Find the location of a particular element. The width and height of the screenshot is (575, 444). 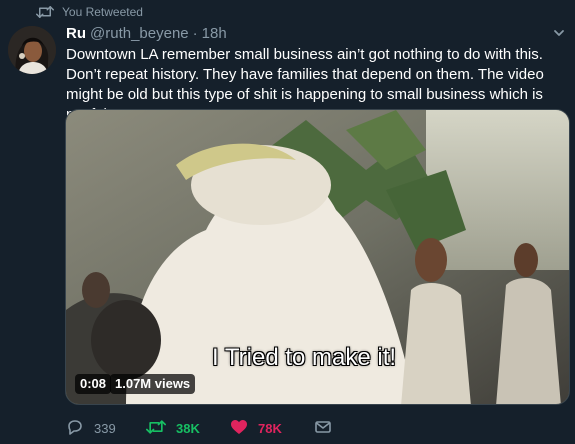

display-name: Ru is located at coordinates (76, 33).